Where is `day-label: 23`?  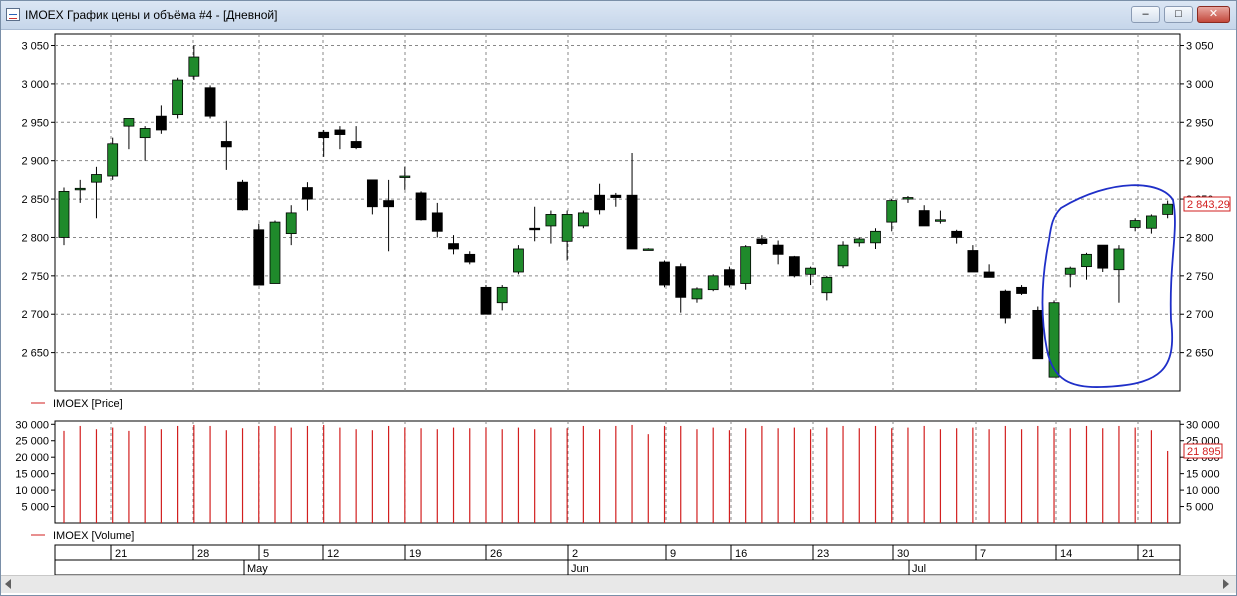 day-label: 23 is located at coordinates (823, 554).